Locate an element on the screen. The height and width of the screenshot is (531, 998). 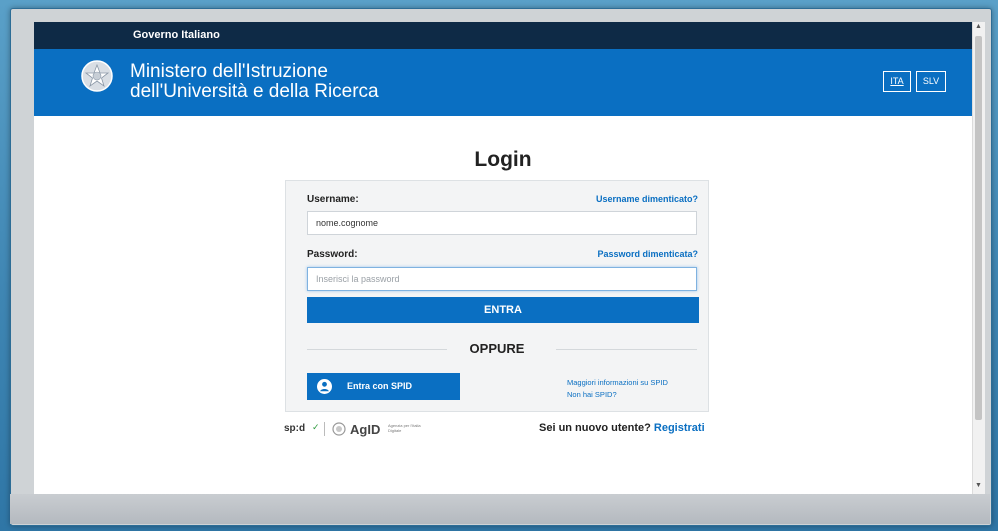
spid-more-info-link: Maggiori informazioni su SPID is located at coordinates (617, 382).